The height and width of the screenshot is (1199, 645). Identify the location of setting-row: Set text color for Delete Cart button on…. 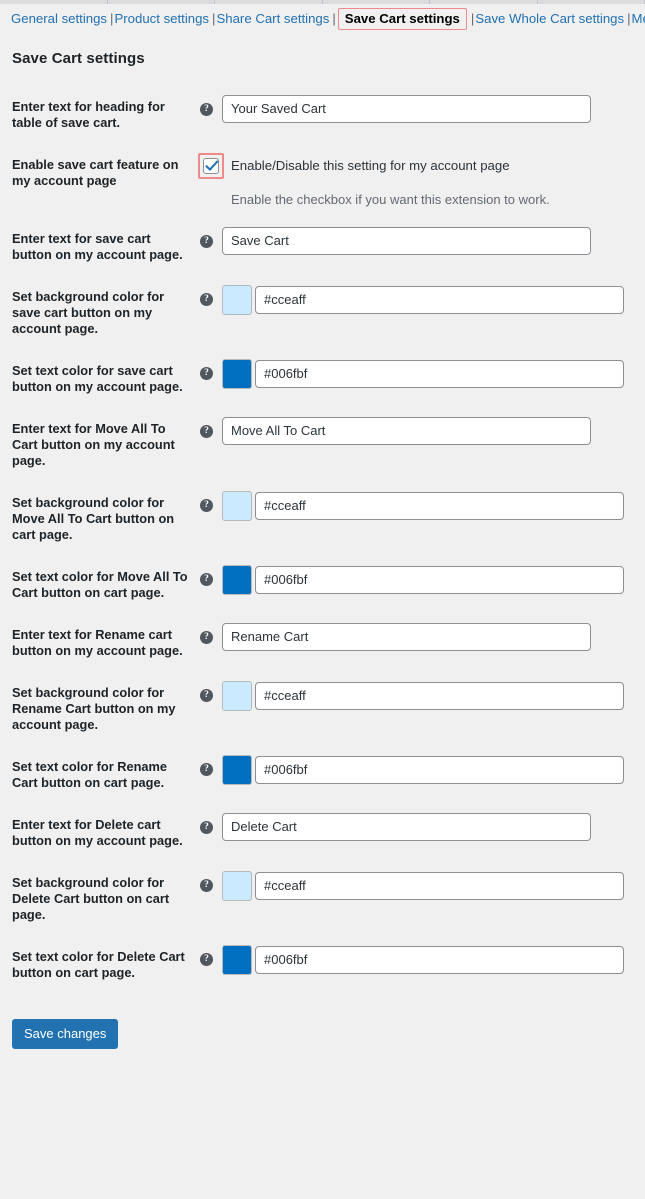
(326, 965).